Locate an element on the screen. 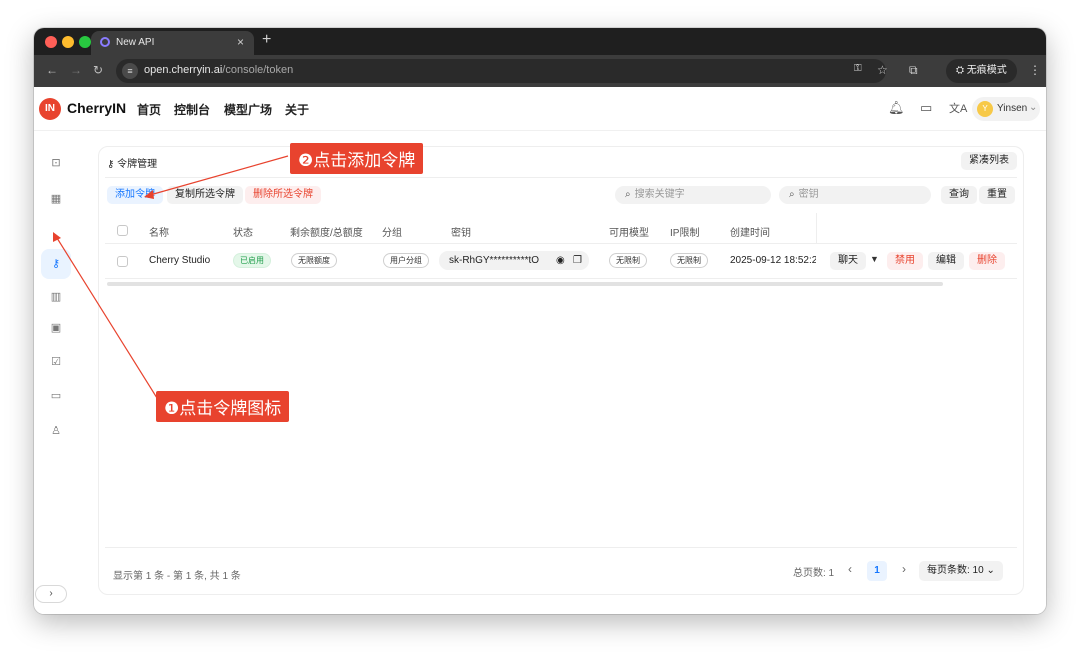 Image resolution: width=1080 pixels, height=654 pixels. select-all-checkbox is located at coordinates (122, 230).